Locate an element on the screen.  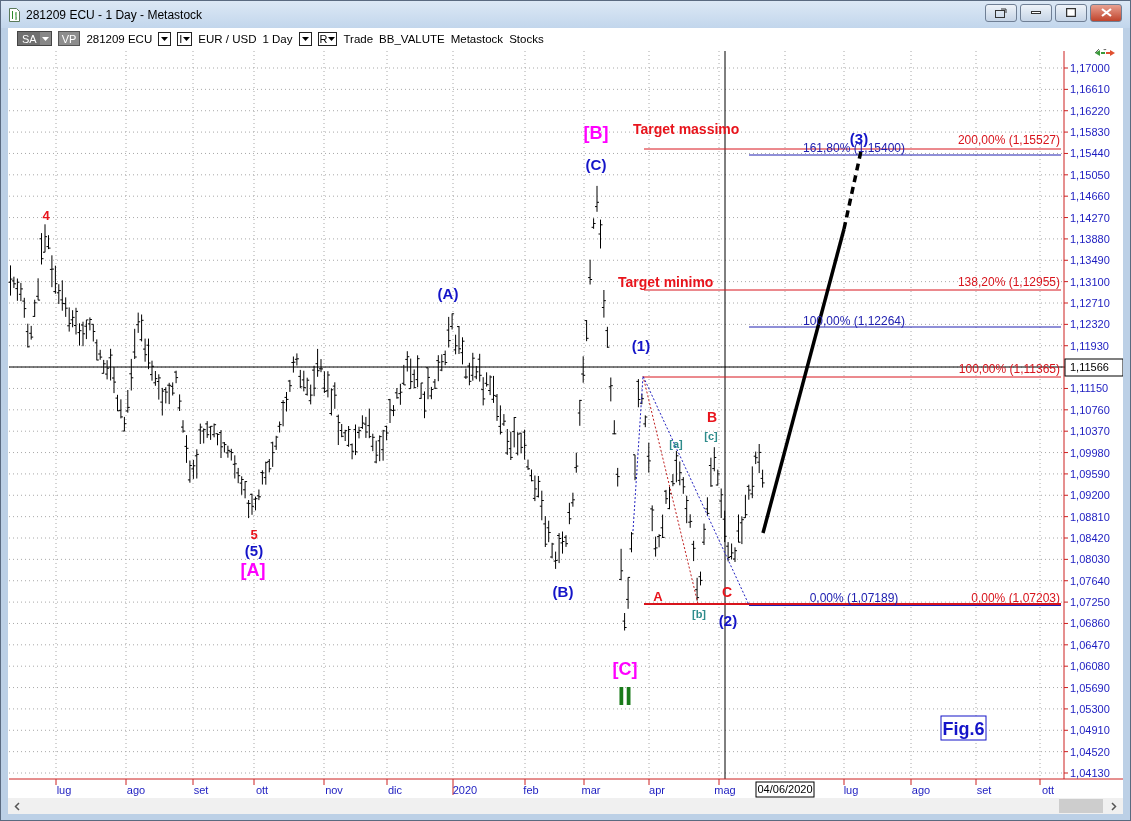
fibonacci-level-label: 0,00% (1,07203) is located at coordinates (1015, 598).